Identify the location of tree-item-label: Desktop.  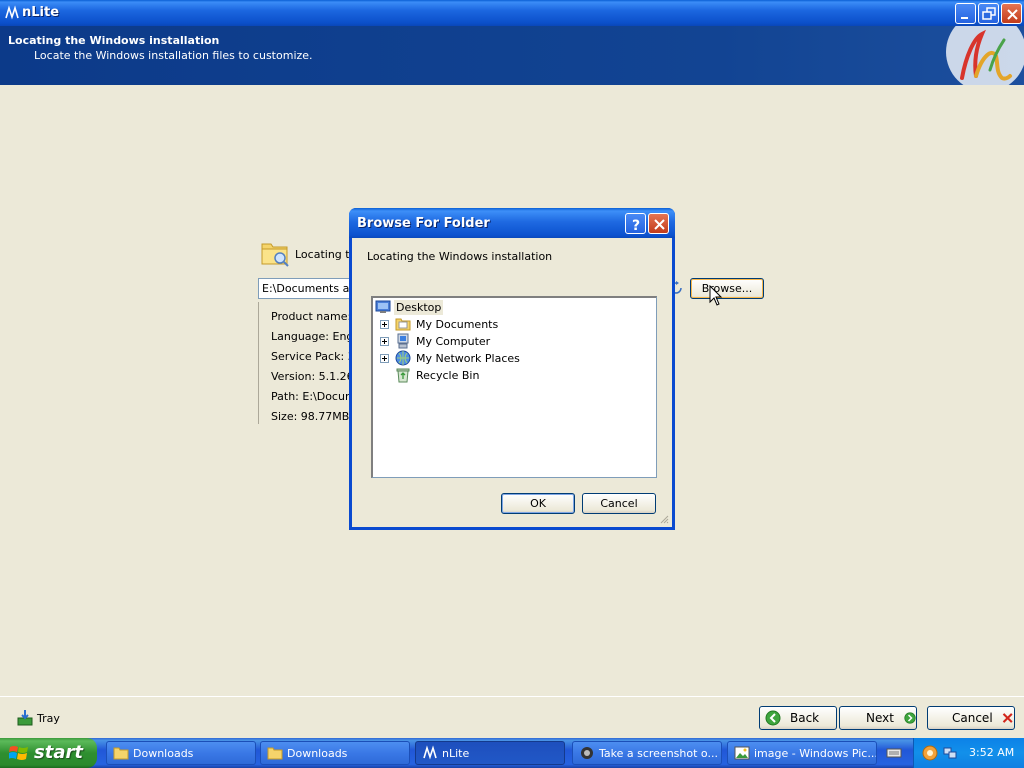
(419, 307).